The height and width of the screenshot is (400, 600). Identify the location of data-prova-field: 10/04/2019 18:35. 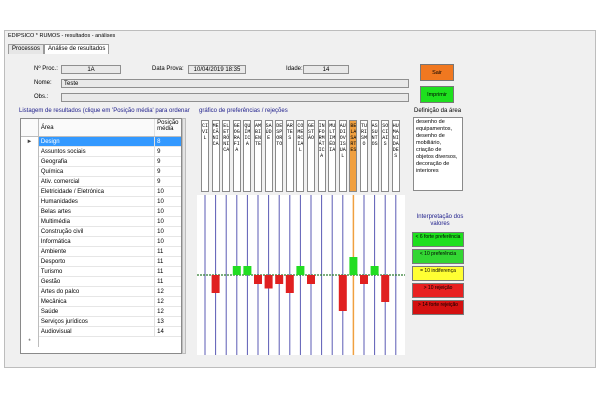
(217, 69).